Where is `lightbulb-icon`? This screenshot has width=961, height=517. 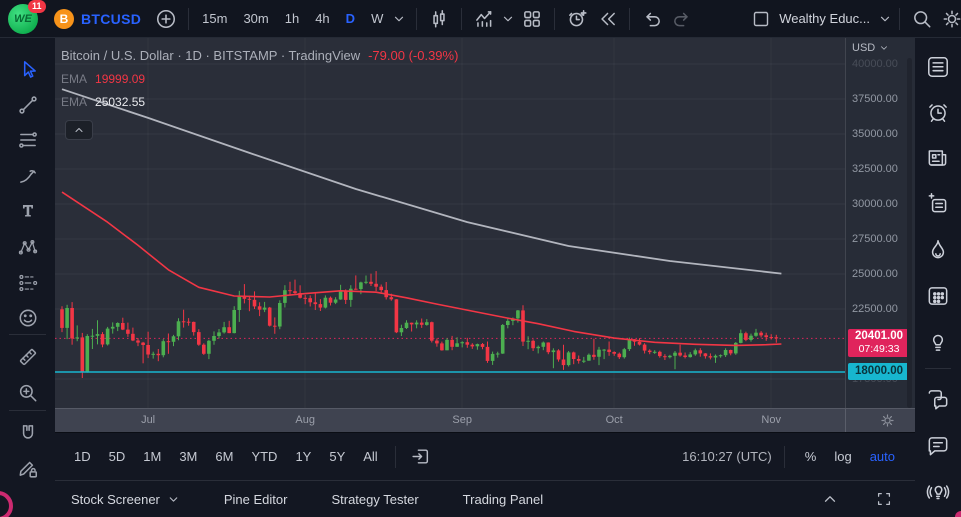
lightbulb-icon is located at coordinates (938, 342).